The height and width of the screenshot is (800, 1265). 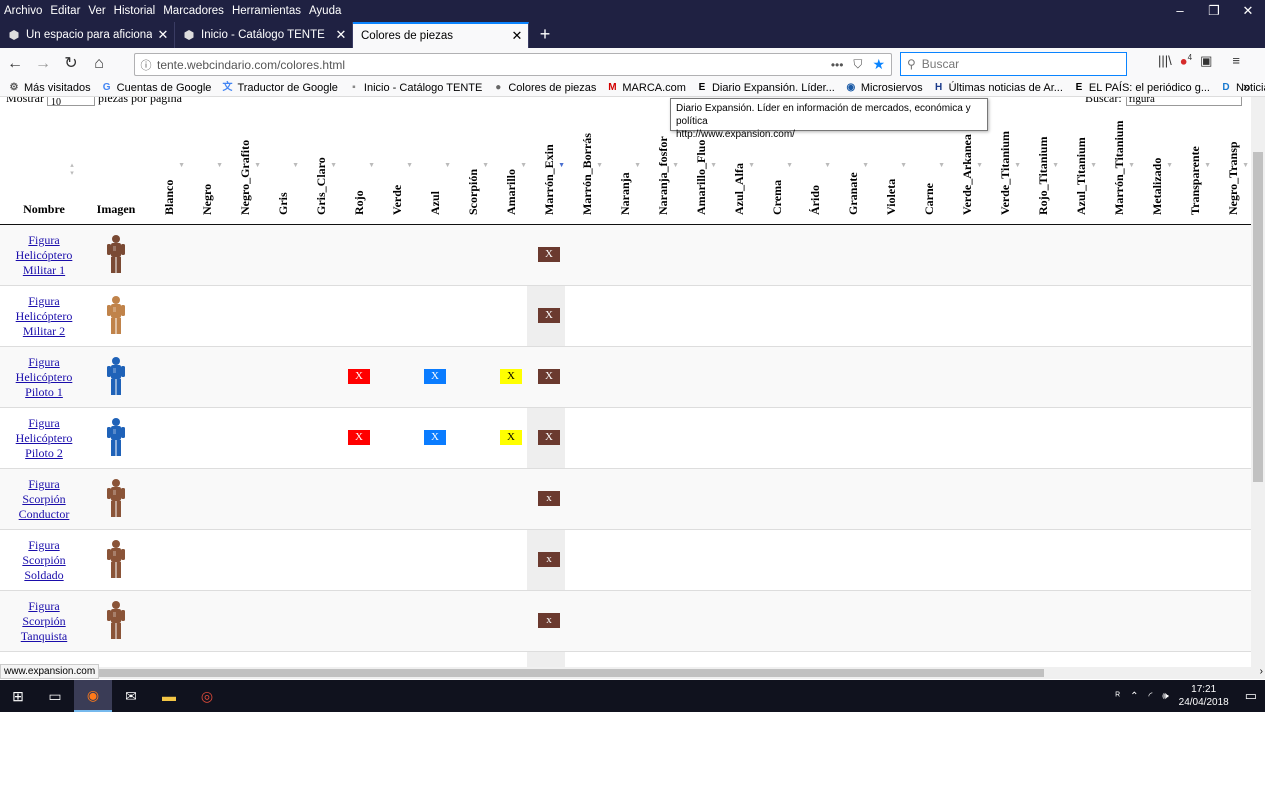 I want to click on bookmark-microsiervos: ◉ Microsiervos, so click(x=884, y=88).